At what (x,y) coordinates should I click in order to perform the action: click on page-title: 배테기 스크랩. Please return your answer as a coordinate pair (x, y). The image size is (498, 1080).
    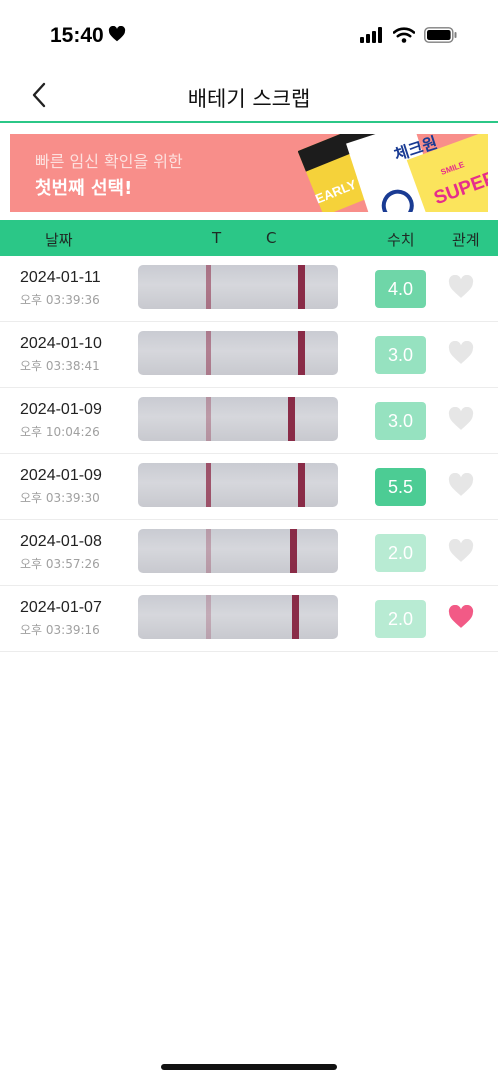
    Looking at the image, I should click on (249, 99).